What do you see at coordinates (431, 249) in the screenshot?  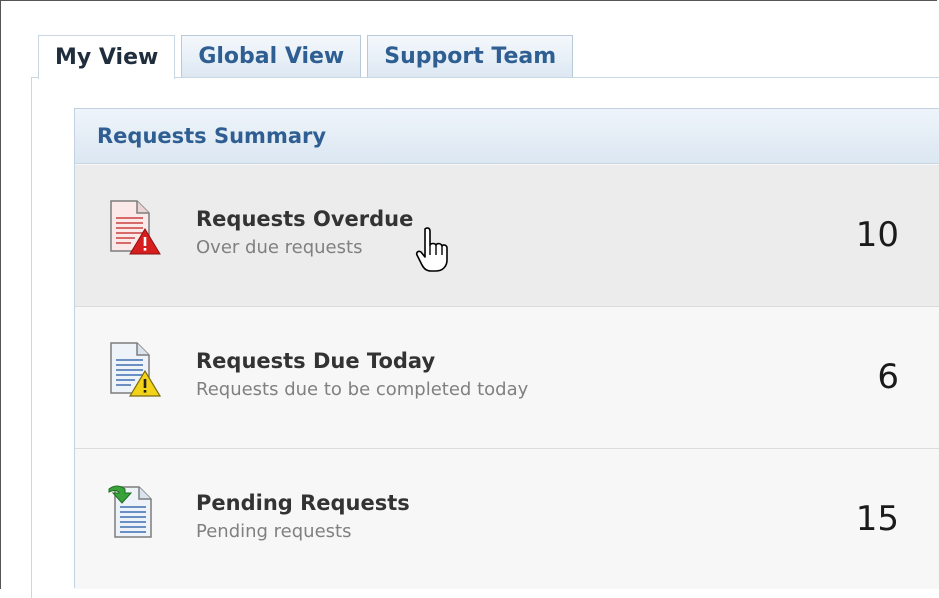 I see `hand-pointer-cursor-icon` at bounding box center [431, 249].